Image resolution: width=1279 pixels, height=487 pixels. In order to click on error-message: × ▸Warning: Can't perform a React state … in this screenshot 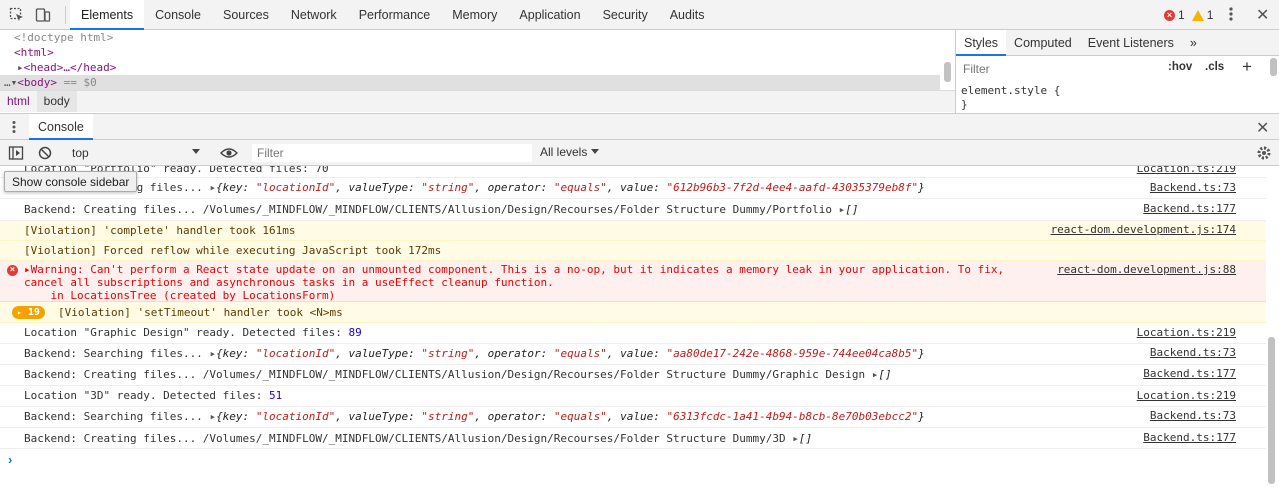, I will do `click(633, 281)`.